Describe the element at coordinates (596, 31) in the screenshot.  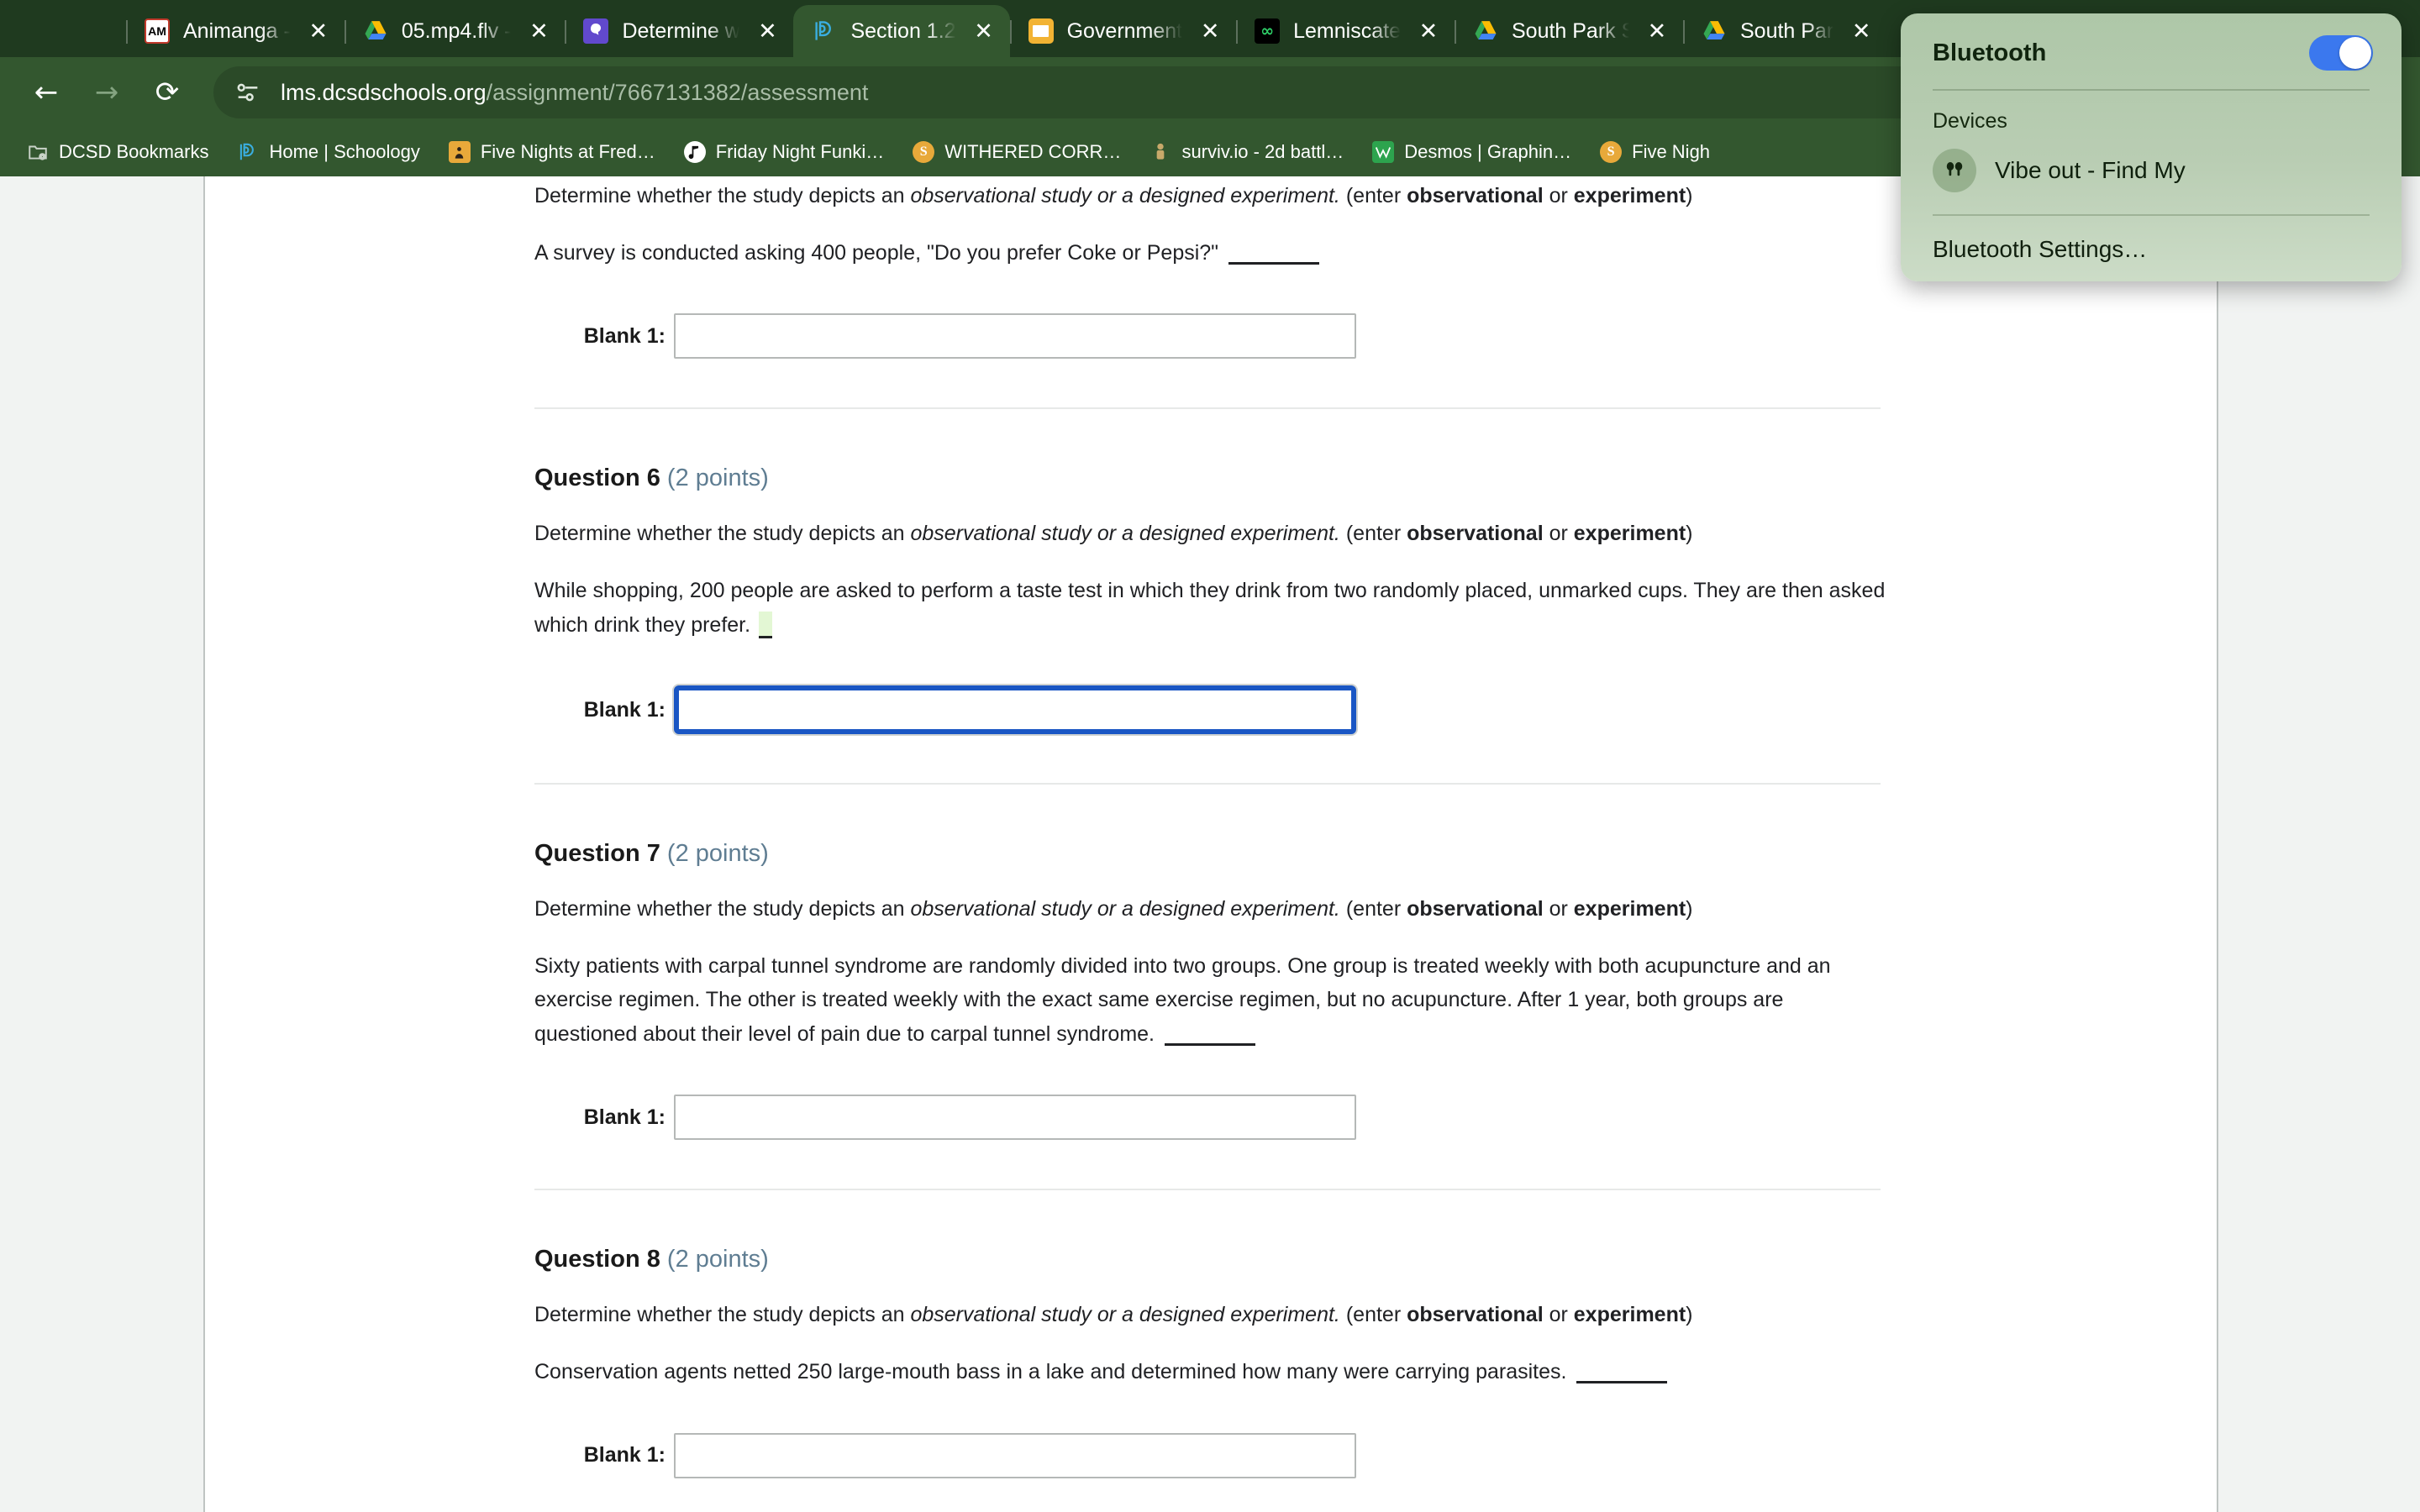
I see `brainly-favicon` at that location.